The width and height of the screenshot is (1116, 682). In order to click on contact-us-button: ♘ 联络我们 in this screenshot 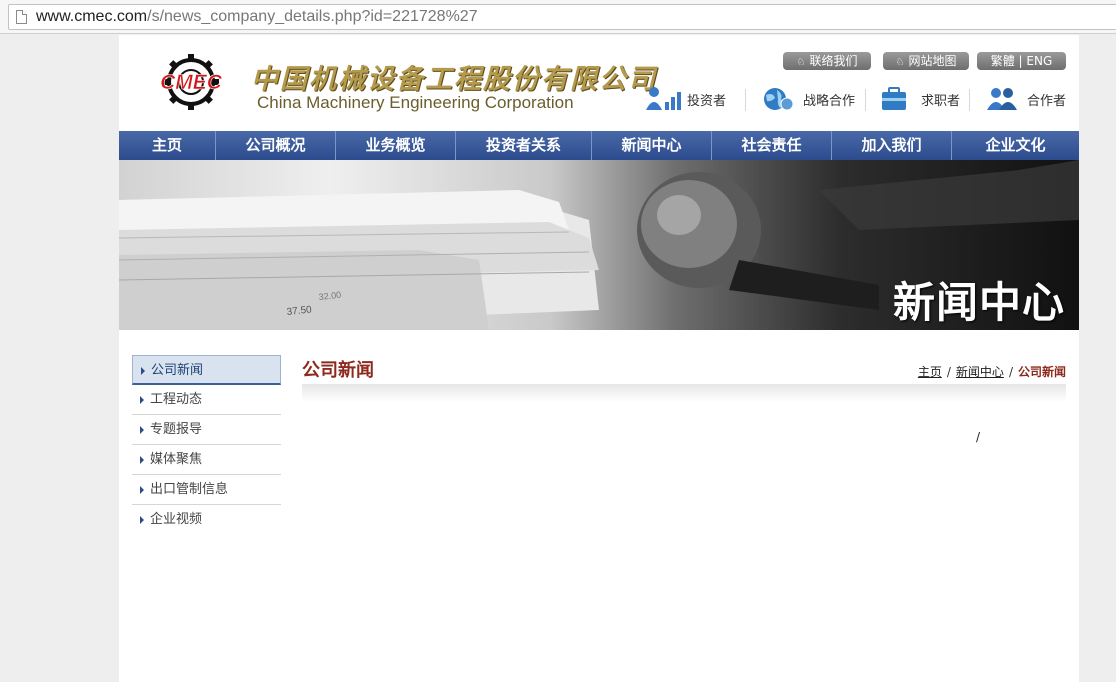, I will do `click(827, 61)`.